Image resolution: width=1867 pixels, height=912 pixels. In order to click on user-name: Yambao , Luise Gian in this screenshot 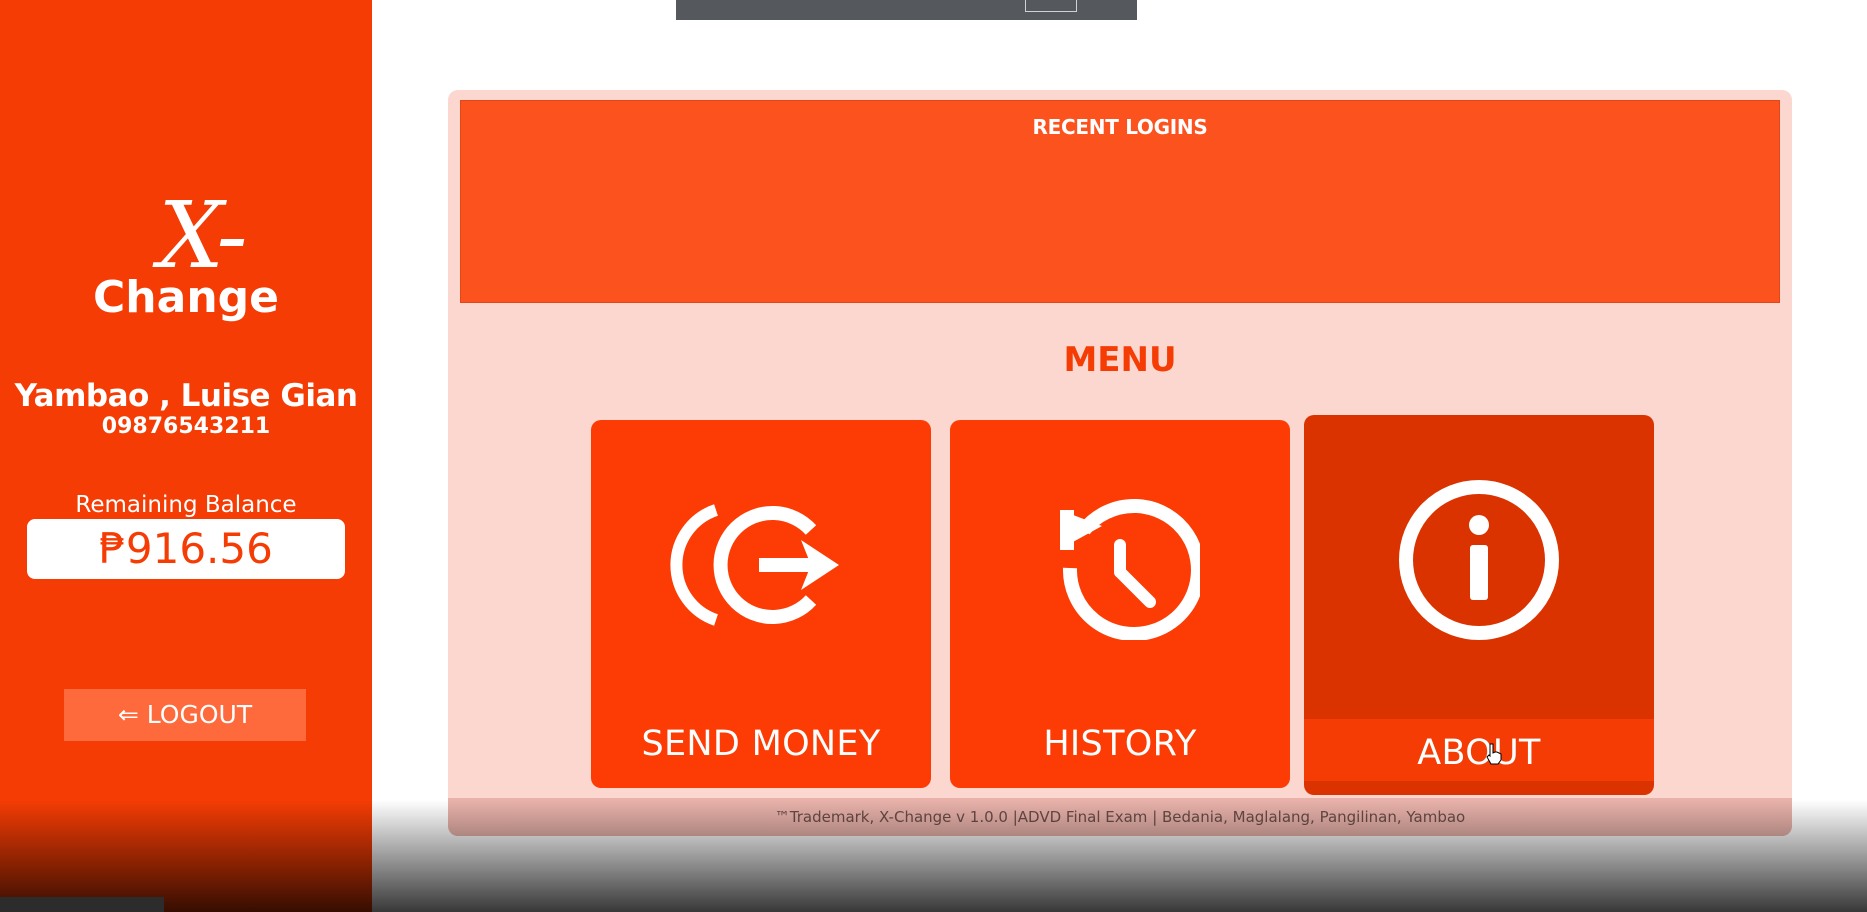, I will do `click(186, 396)`.